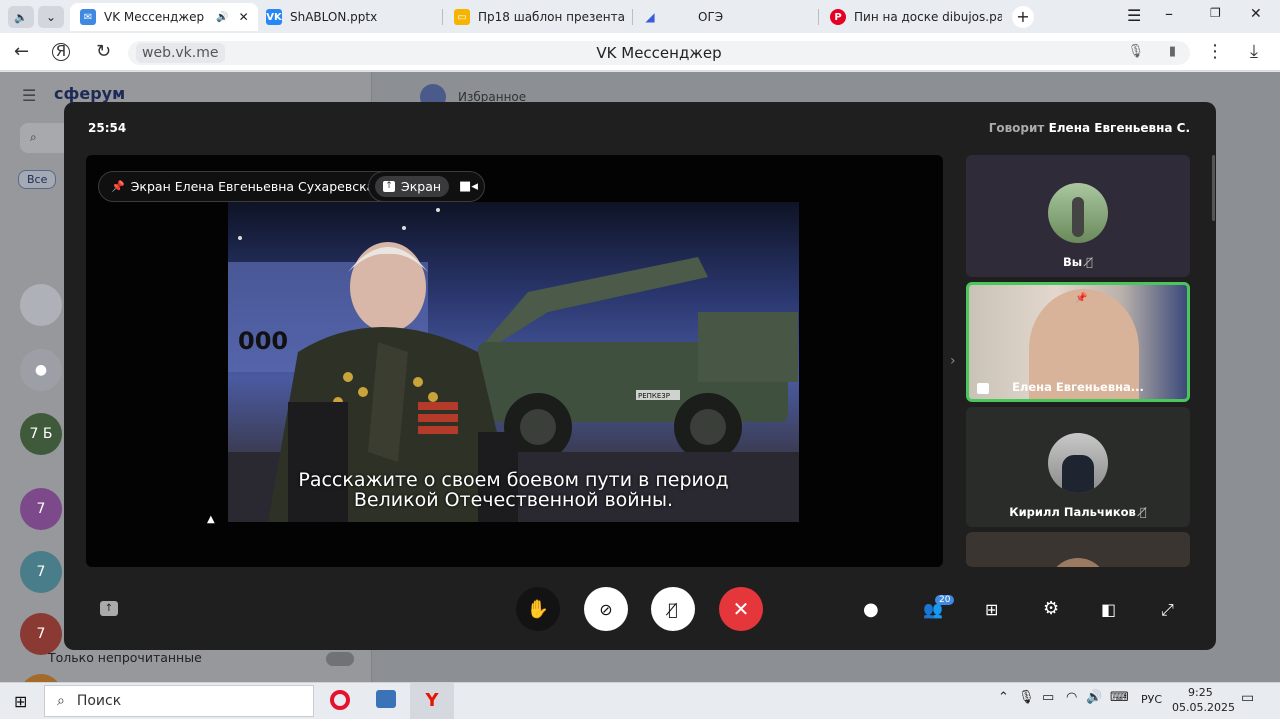 Image resolution: width=1280 pixels, height=719 pixels. I want to click on camera-off-icon: ⊘, so click(606, 609).